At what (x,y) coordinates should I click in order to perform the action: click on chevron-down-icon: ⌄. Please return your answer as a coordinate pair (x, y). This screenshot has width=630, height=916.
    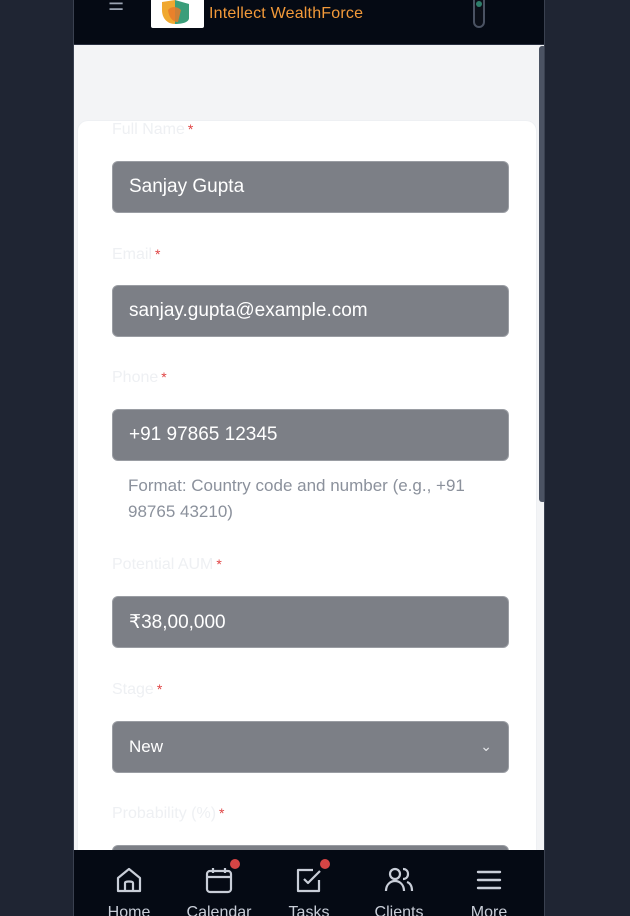
    Looking at the image, I should click on (486, 747).